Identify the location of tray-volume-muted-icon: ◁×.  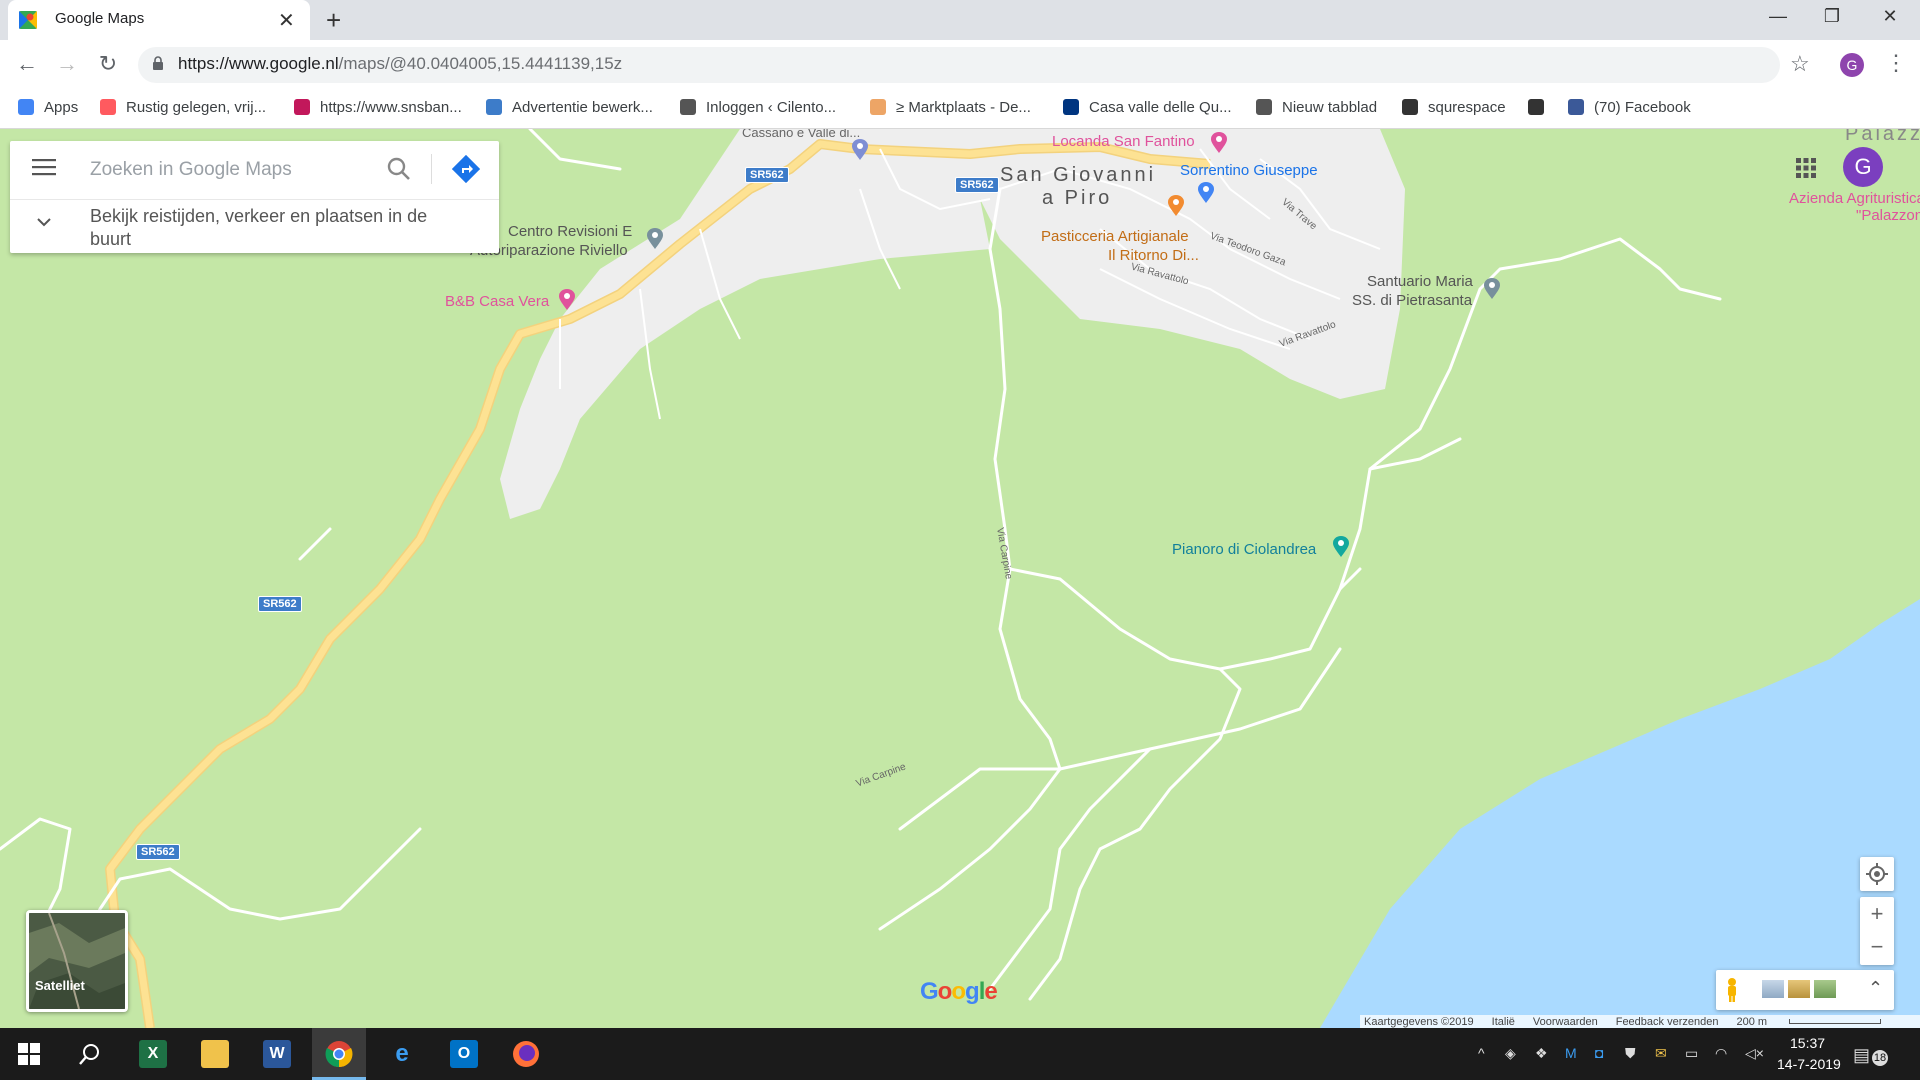
(1754, 1053).